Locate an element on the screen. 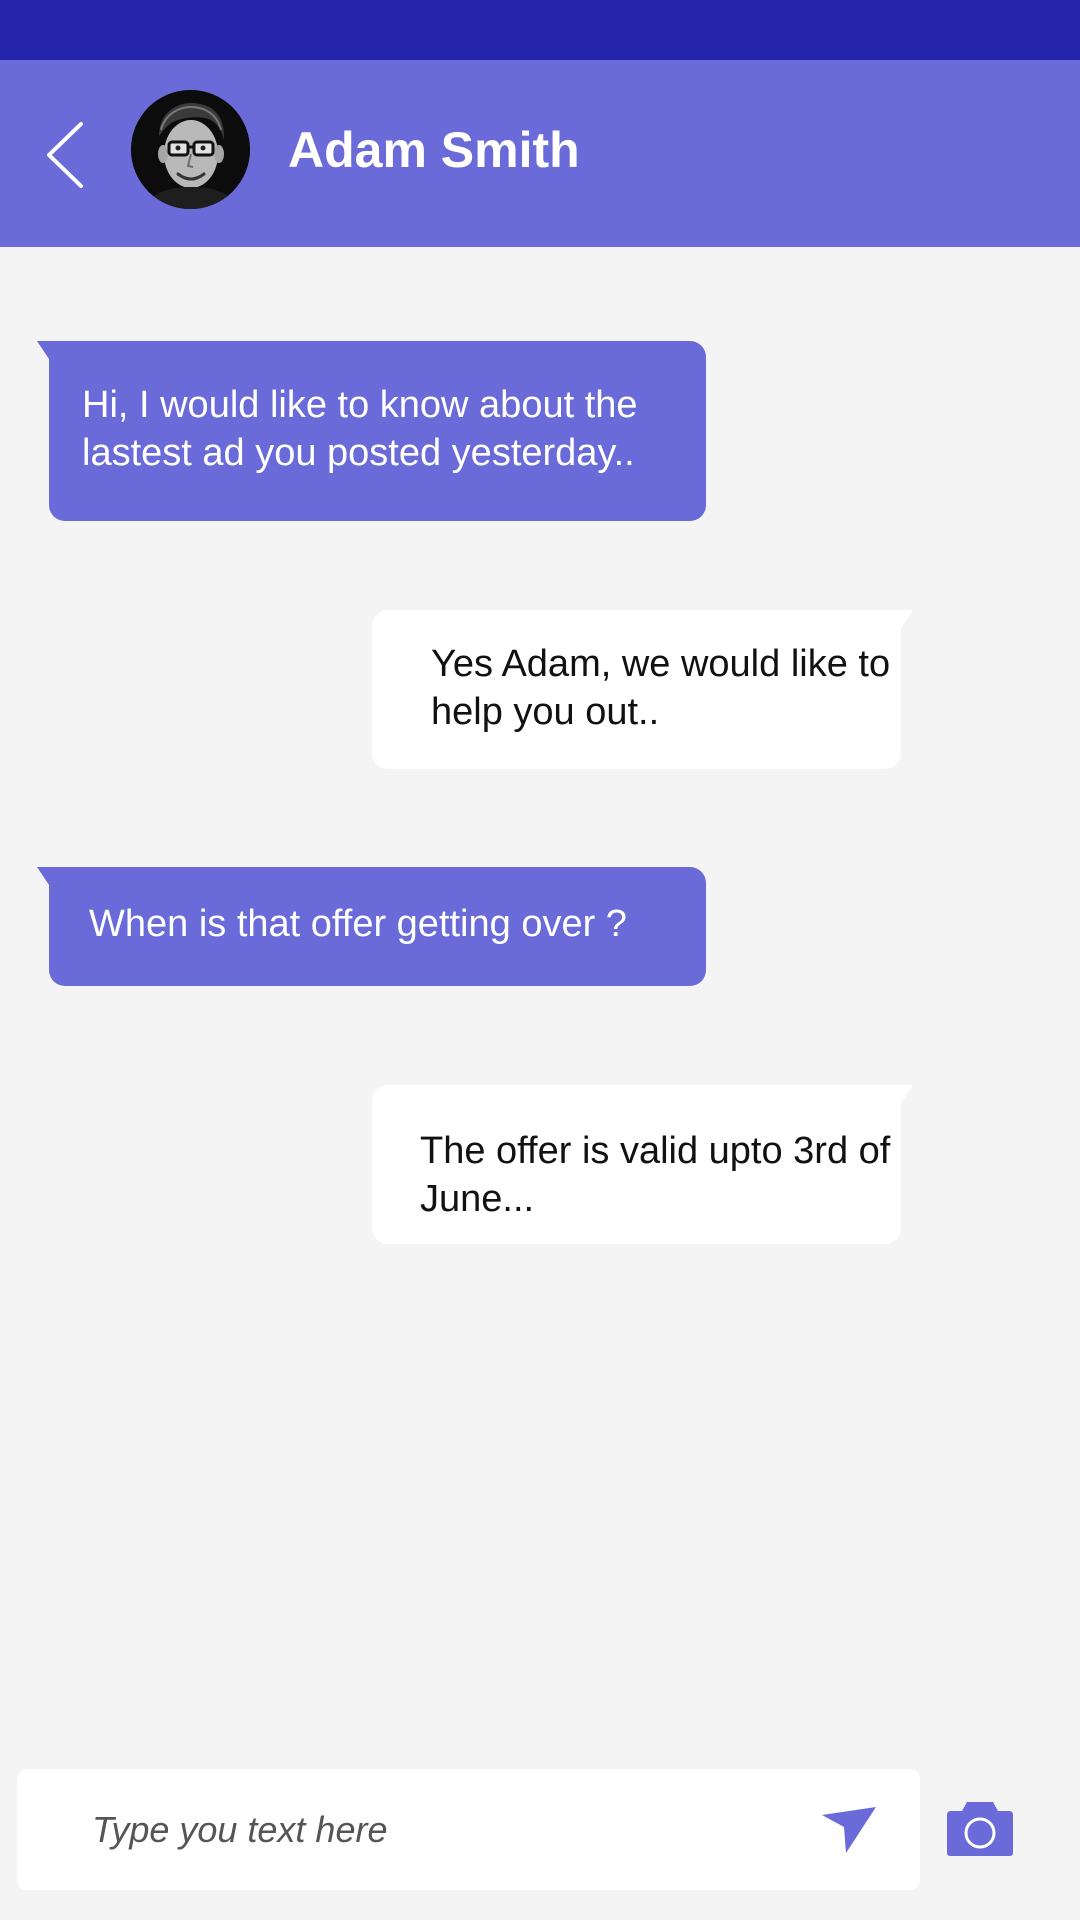 The image size is (1080, 1920). avatar is located at coordinates (190, 149).